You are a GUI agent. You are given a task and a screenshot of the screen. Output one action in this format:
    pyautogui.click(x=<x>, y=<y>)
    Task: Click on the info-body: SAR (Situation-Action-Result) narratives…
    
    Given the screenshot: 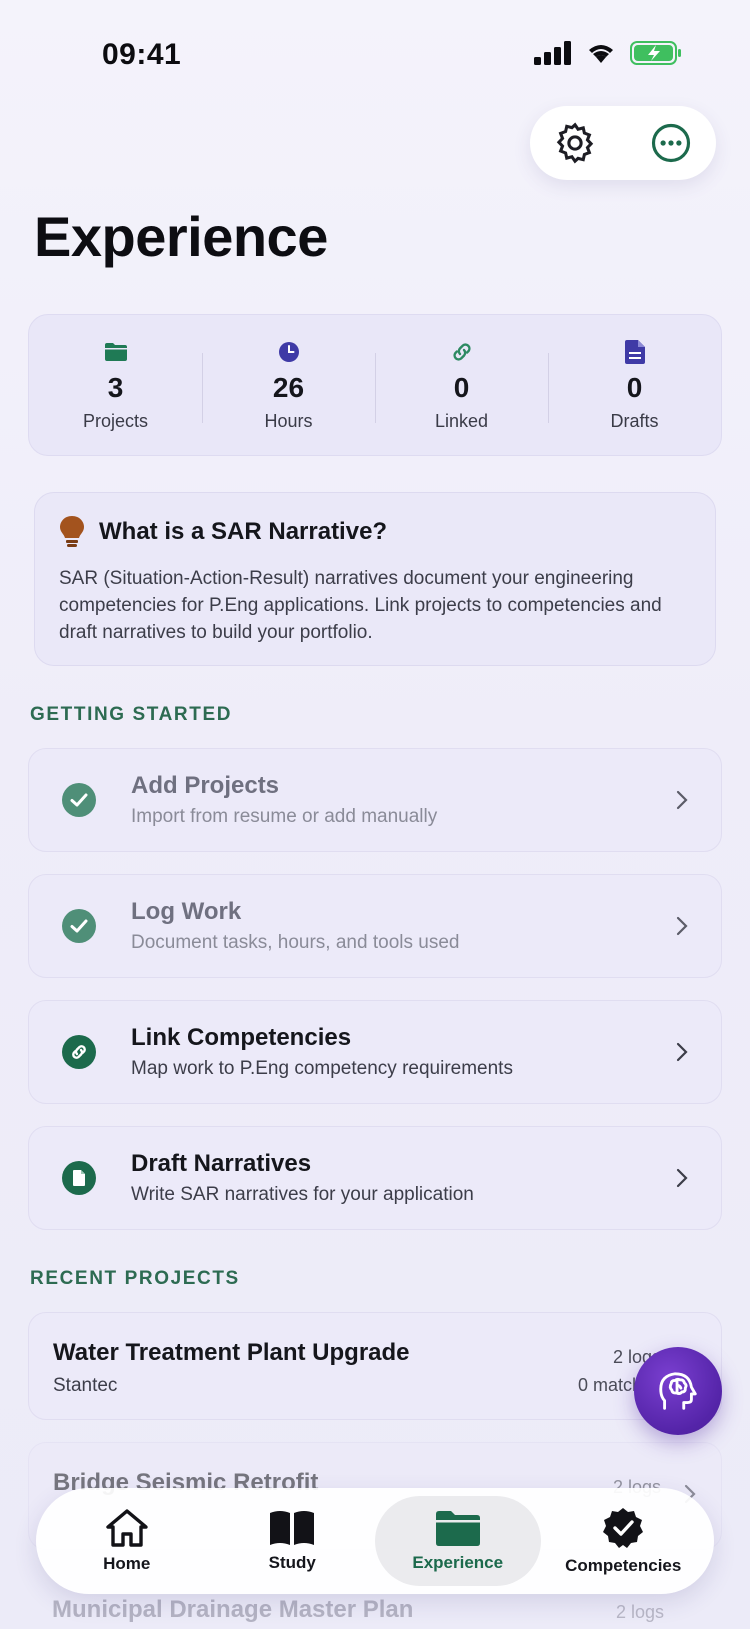 What is the action you would take?
    pyautogui.click(x=360, y=605)
    